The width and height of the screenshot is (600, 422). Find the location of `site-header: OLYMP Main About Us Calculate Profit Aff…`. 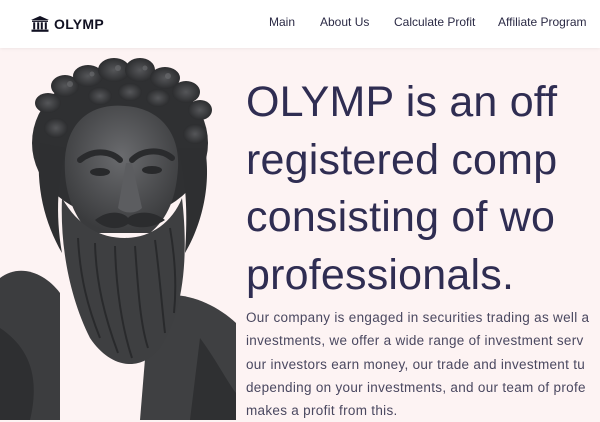

site-header: OLYMP Main About Us Calculate Profit Aff… is located at coordinates (300, 24).